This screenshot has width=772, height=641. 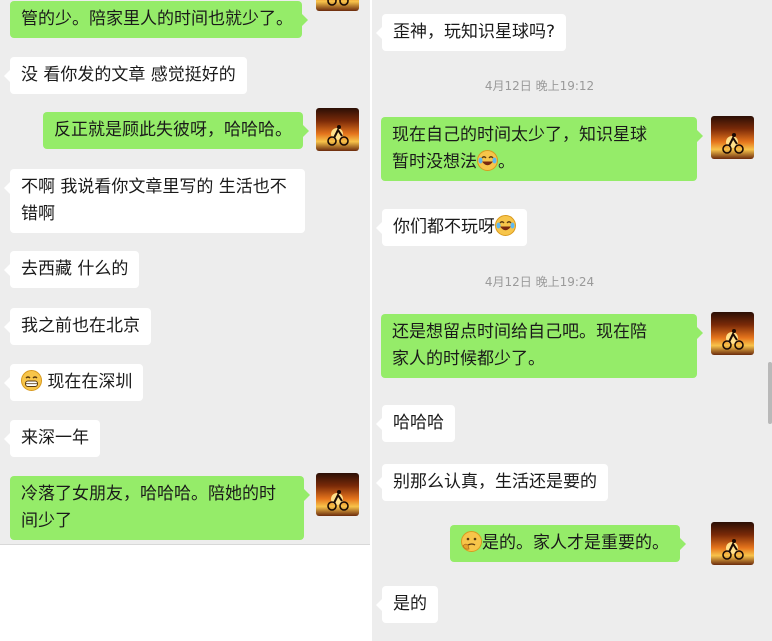 What do you see at coordinates (125, 75) in the screenshot?
I see `message-bubble-incoming: 没 看你发的文章 感觉挺好的` at bounding box center [125, 75].